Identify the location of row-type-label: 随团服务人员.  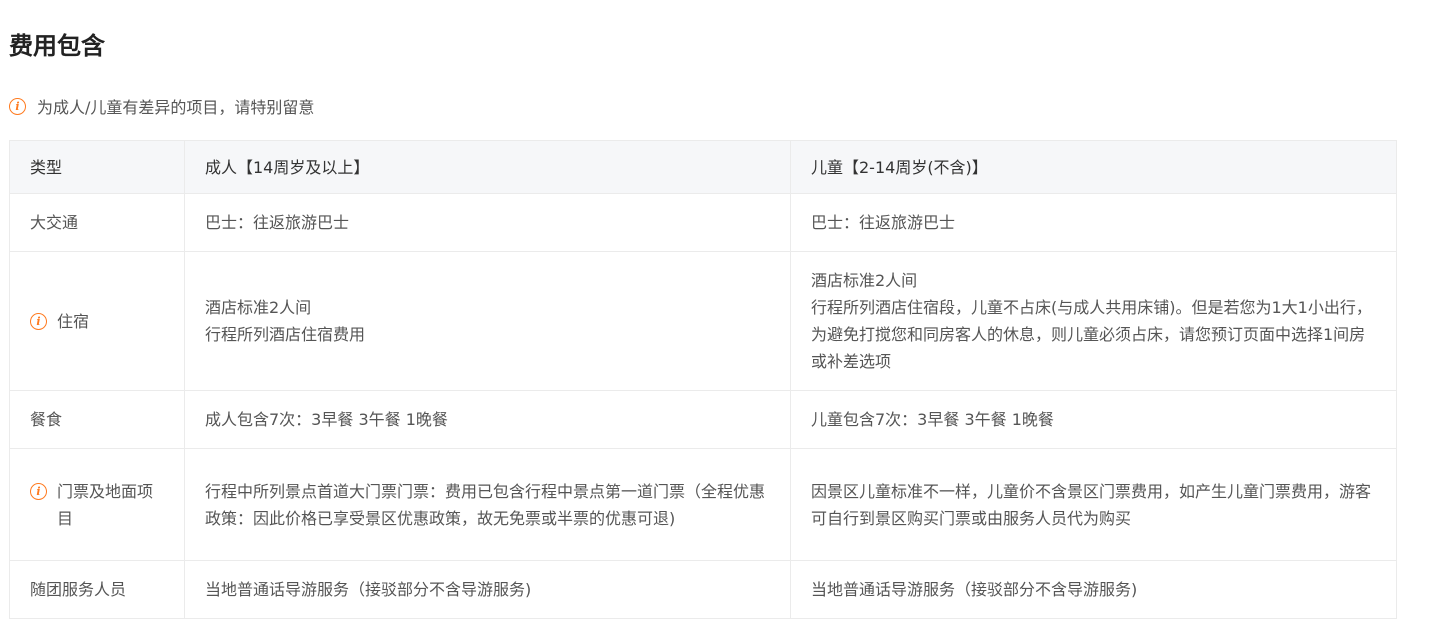
(78, 589).